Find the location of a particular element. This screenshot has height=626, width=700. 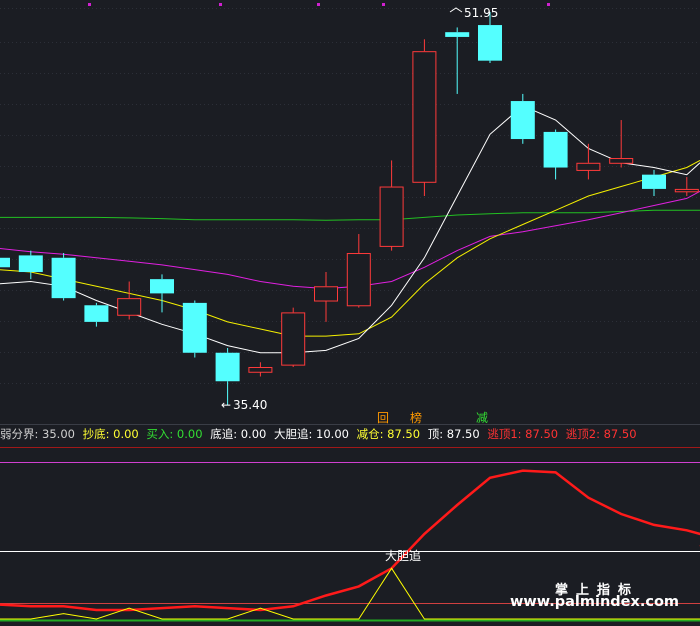

watermark-url: www.palmindex.com is located at coordinates (595, 602).